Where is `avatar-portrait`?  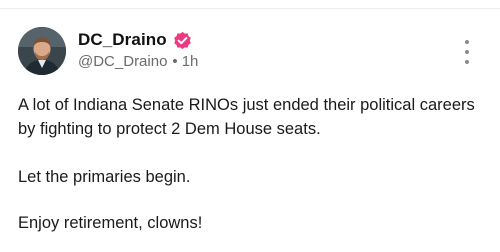 avatar-portrait is located at coordinates (42, 51).